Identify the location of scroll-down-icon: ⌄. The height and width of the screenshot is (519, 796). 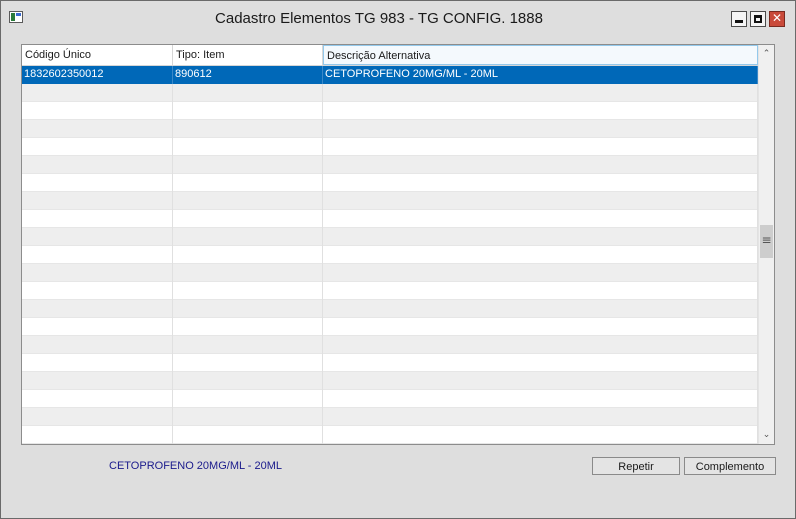
(766, 435).